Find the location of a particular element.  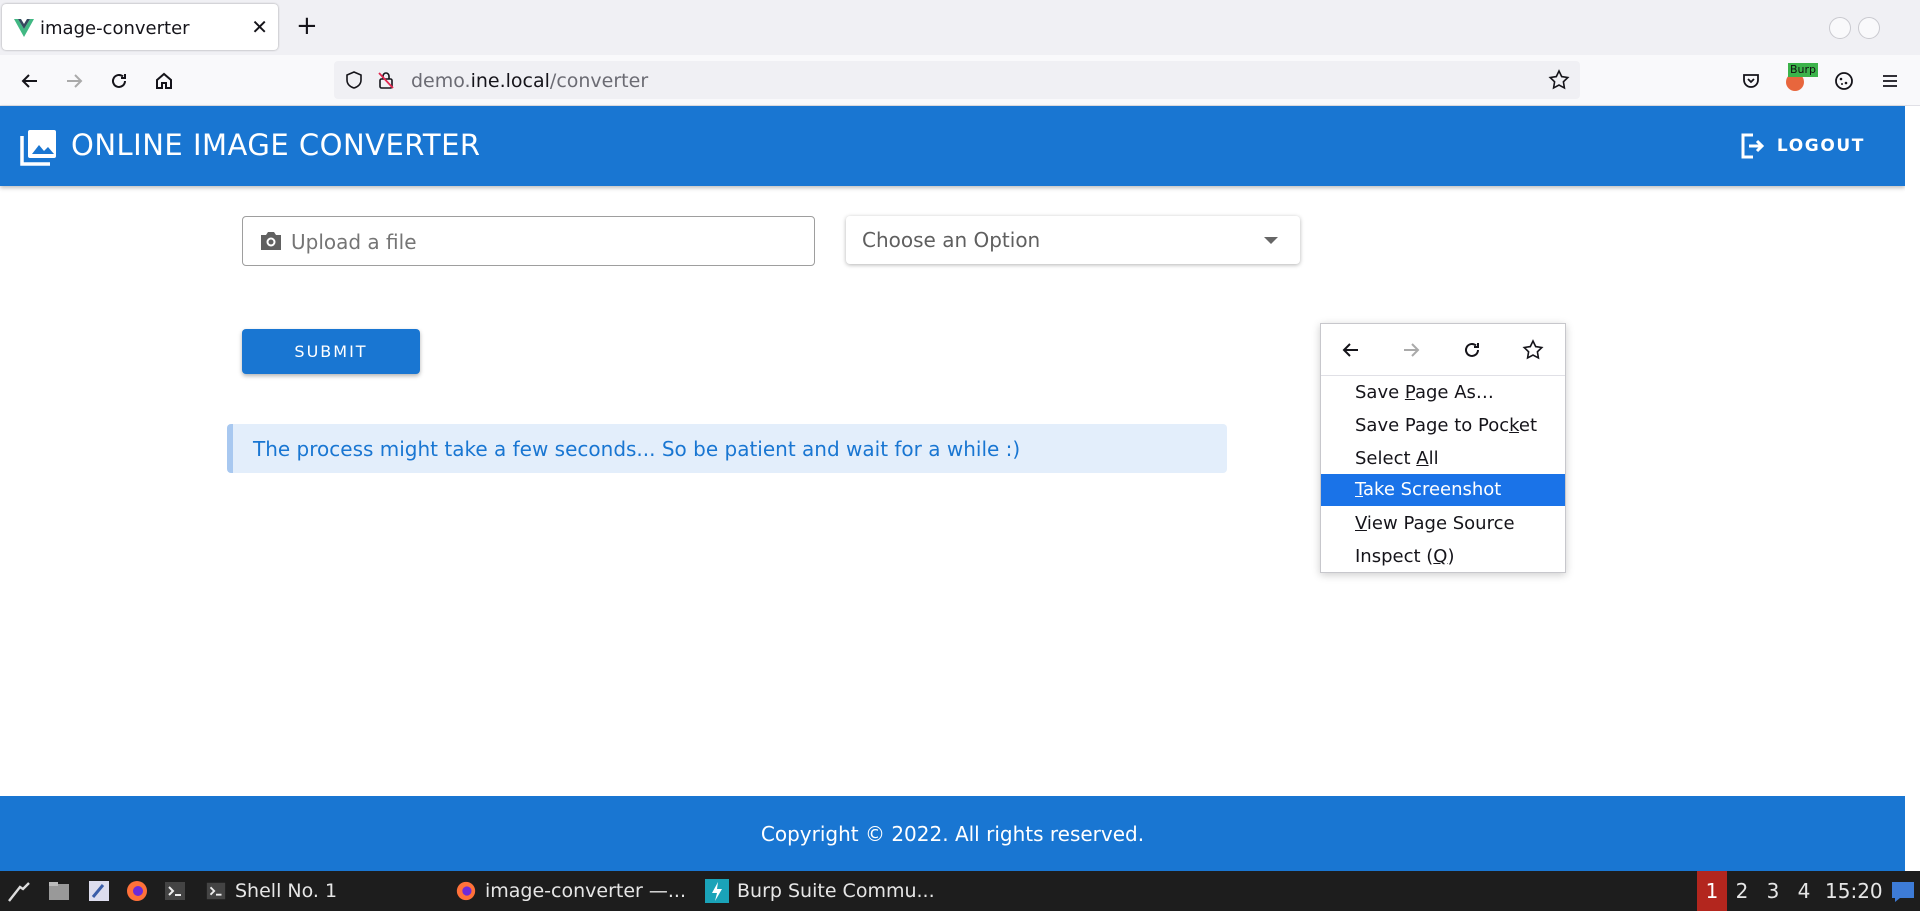

pocket-button is located at coordinates (1751, 81).